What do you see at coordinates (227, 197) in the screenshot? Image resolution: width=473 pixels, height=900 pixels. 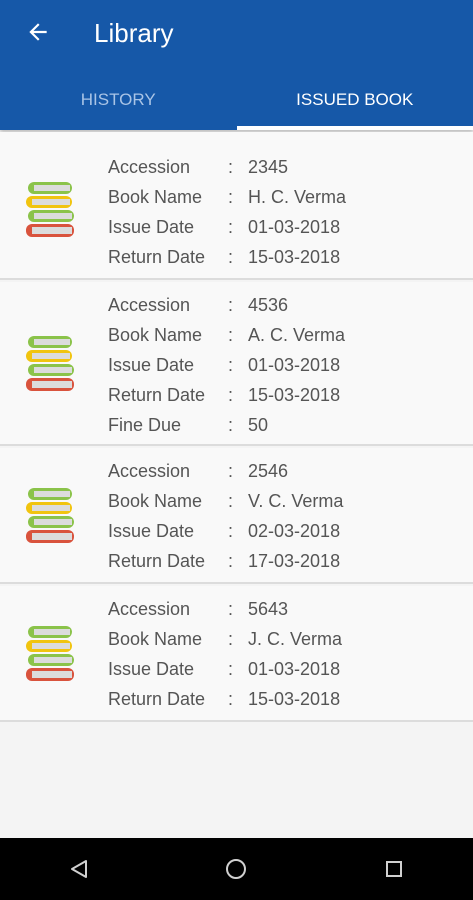 I see `book-name-row: Book Name : H. C. Verma` at bounding box center [227, 197].